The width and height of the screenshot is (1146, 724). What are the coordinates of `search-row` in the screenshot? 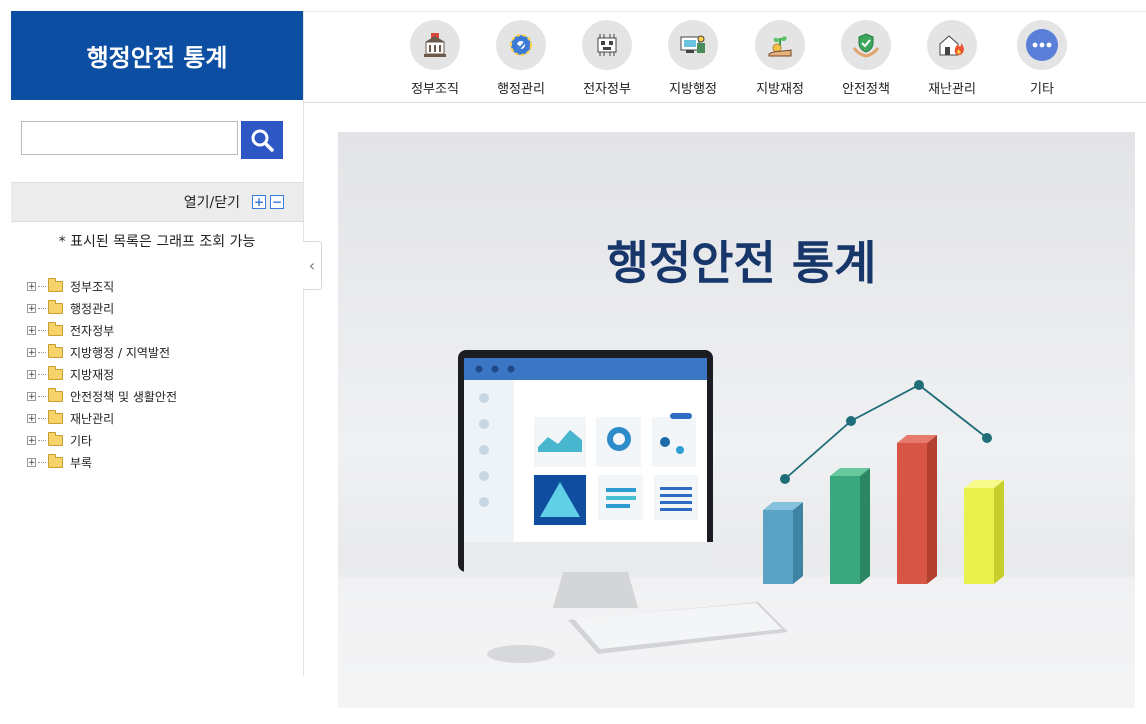 It's located at (152, 140).